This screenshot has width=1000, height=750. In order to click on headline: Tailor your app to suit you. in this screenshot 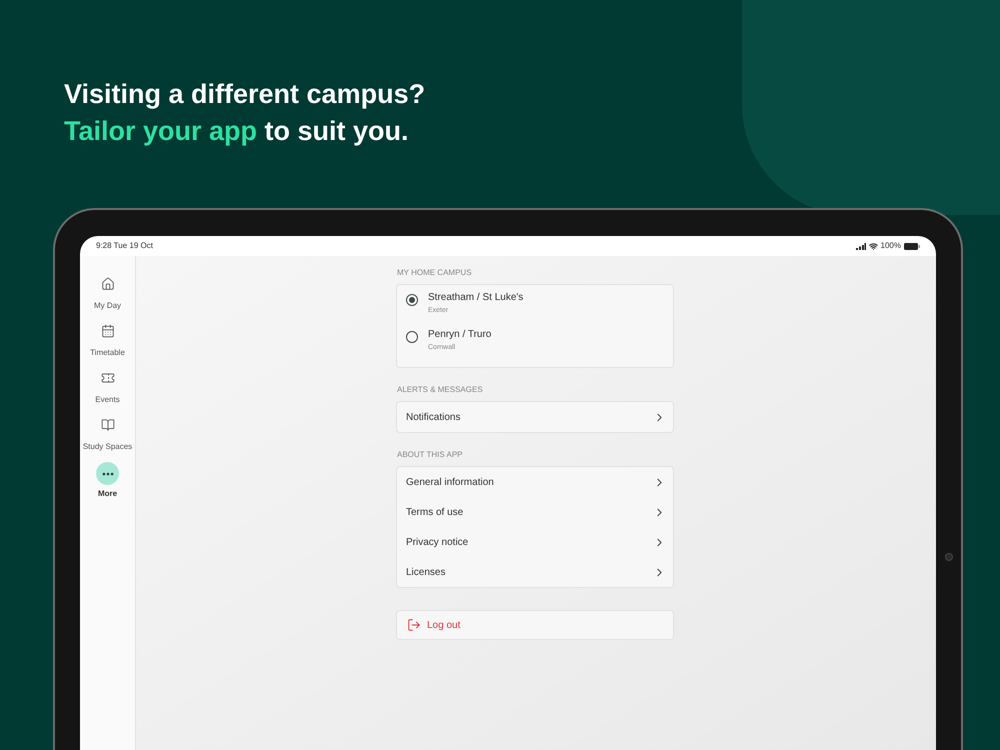, I will do `click(237, 131)`.